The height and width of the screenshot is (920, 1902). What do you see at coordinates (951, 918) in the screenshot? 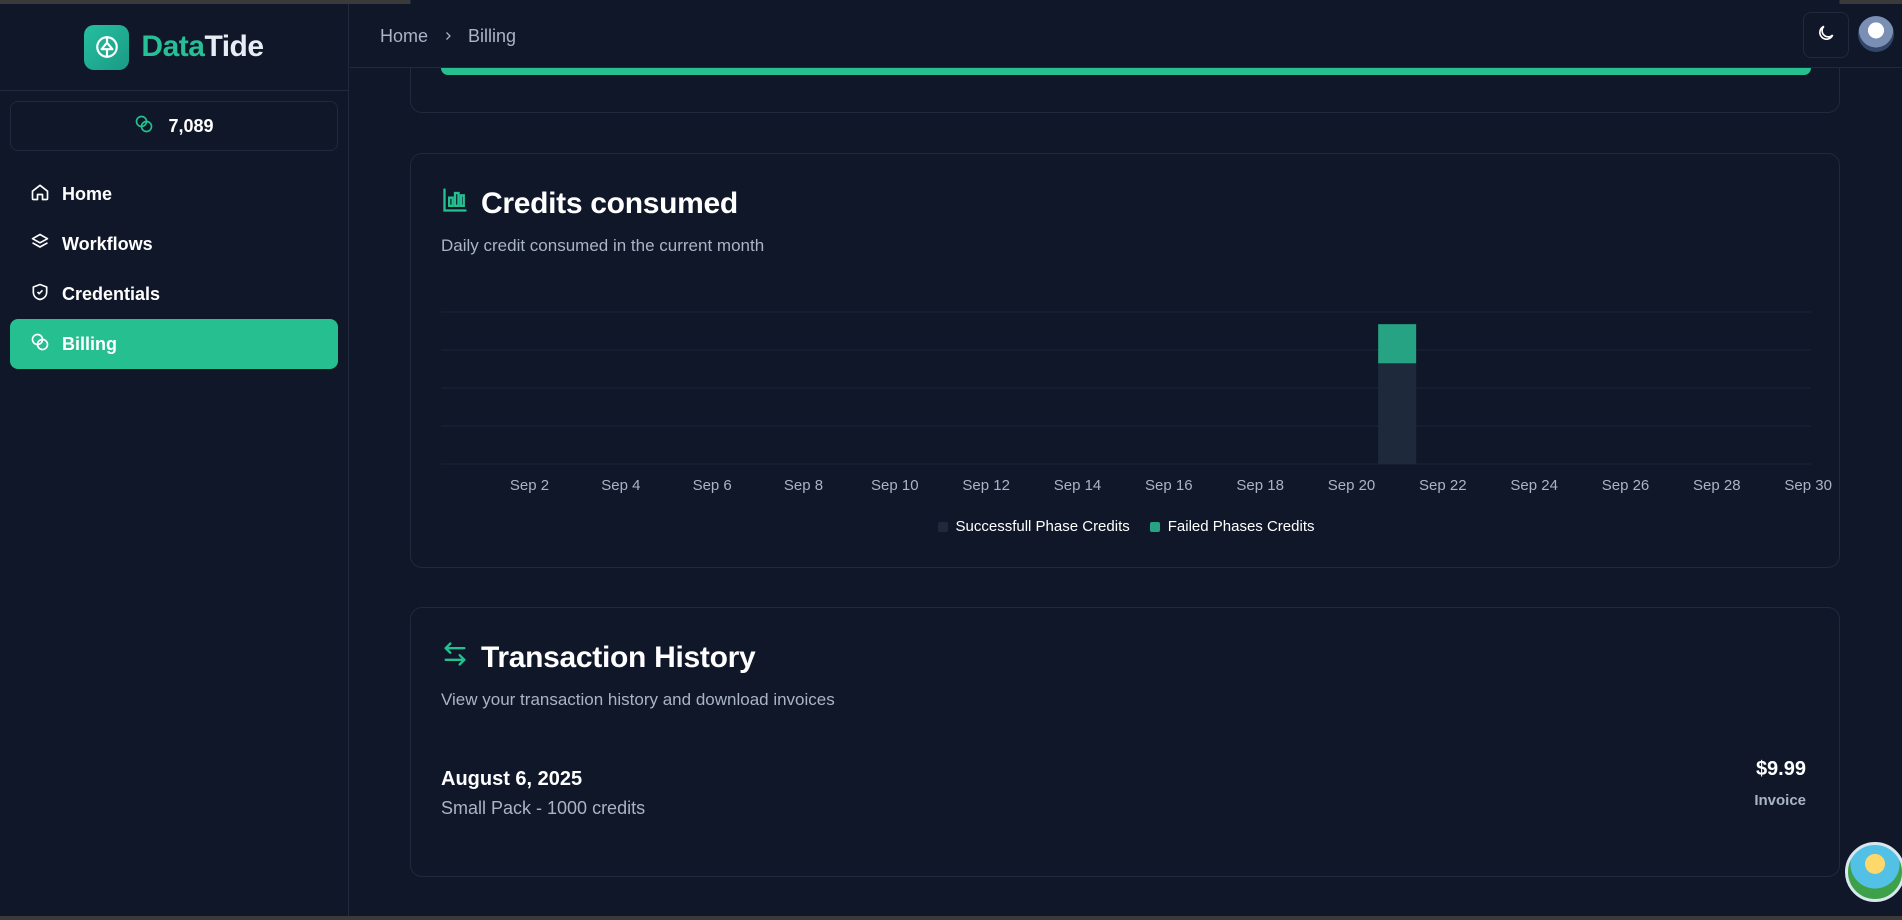
I see `window-bottom-border` at bounding box center [951, 918].